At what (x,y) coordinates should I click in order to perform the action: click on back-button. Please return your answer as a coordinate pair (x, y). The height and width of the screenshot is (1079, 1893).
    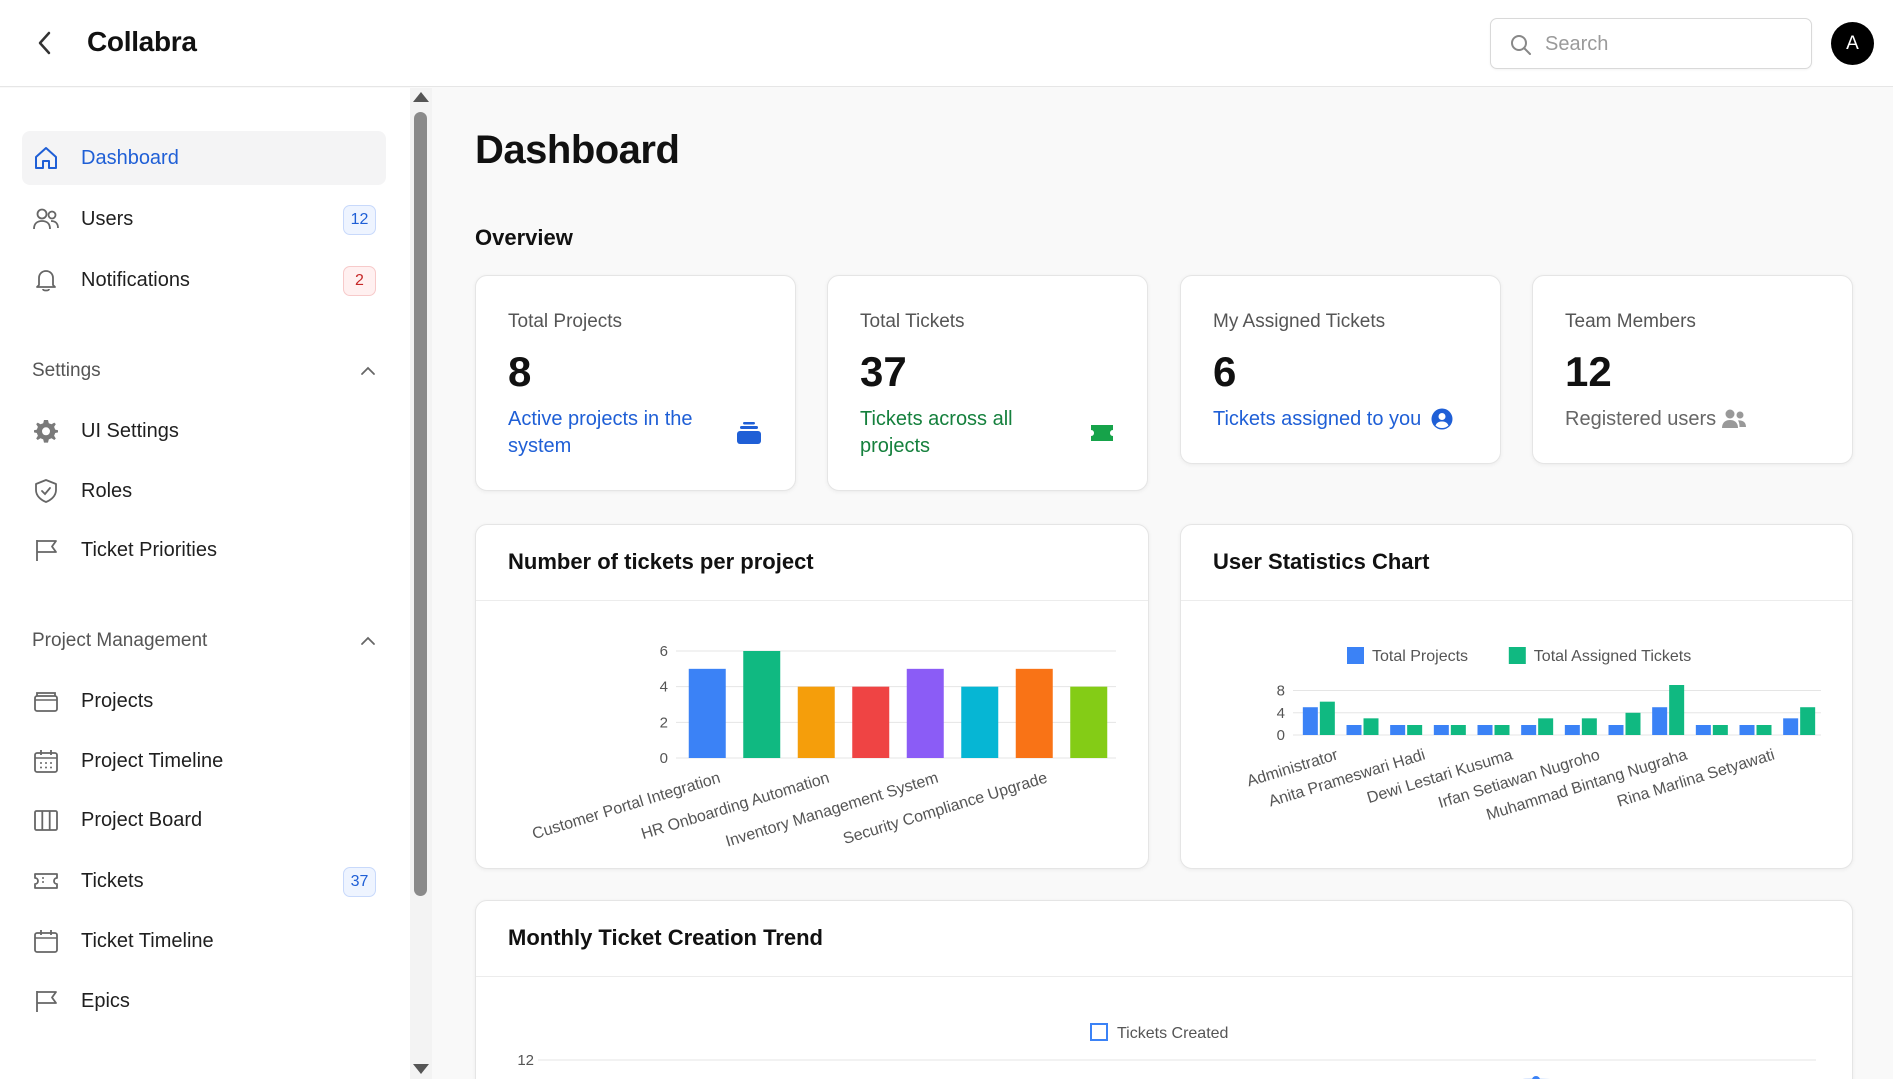
    Looking at the image, I should click on (45, 43).